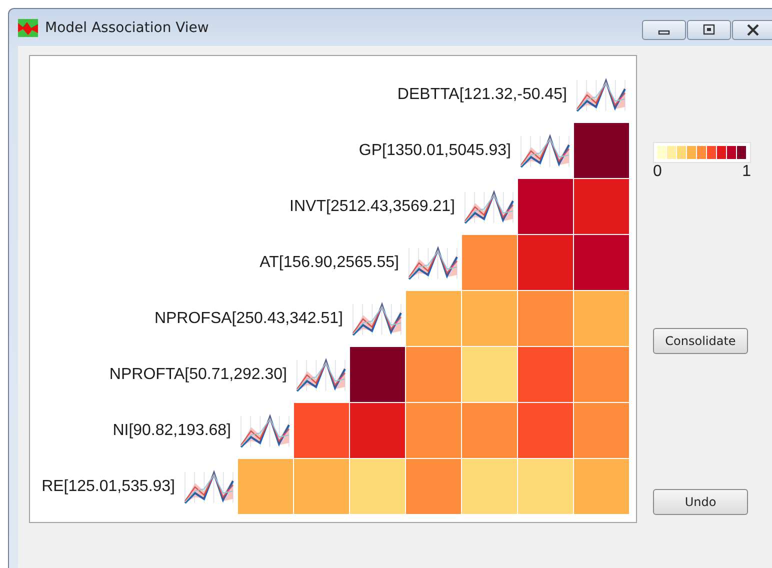 The height and width of the screenshot is (568, 772). Describe the element at coordinates (248, 319) in the screenshot. I see `variable-label: NPROFSA[250.43,342.51]` at that location.